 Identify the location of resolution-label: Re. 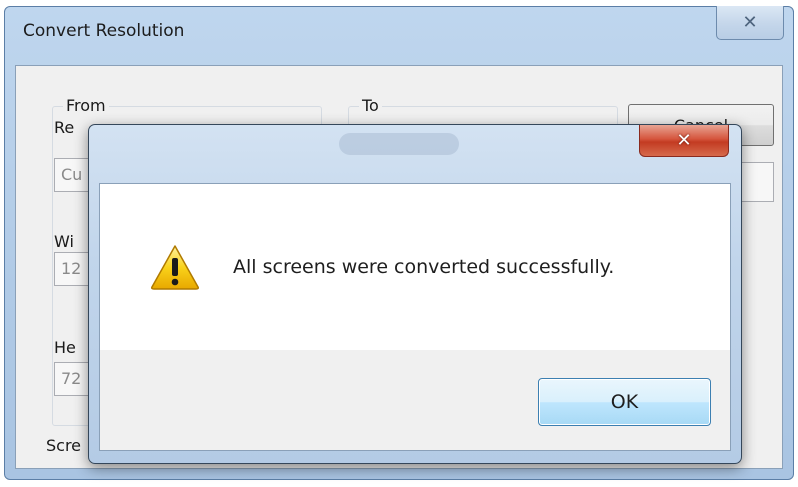
(64, 127).